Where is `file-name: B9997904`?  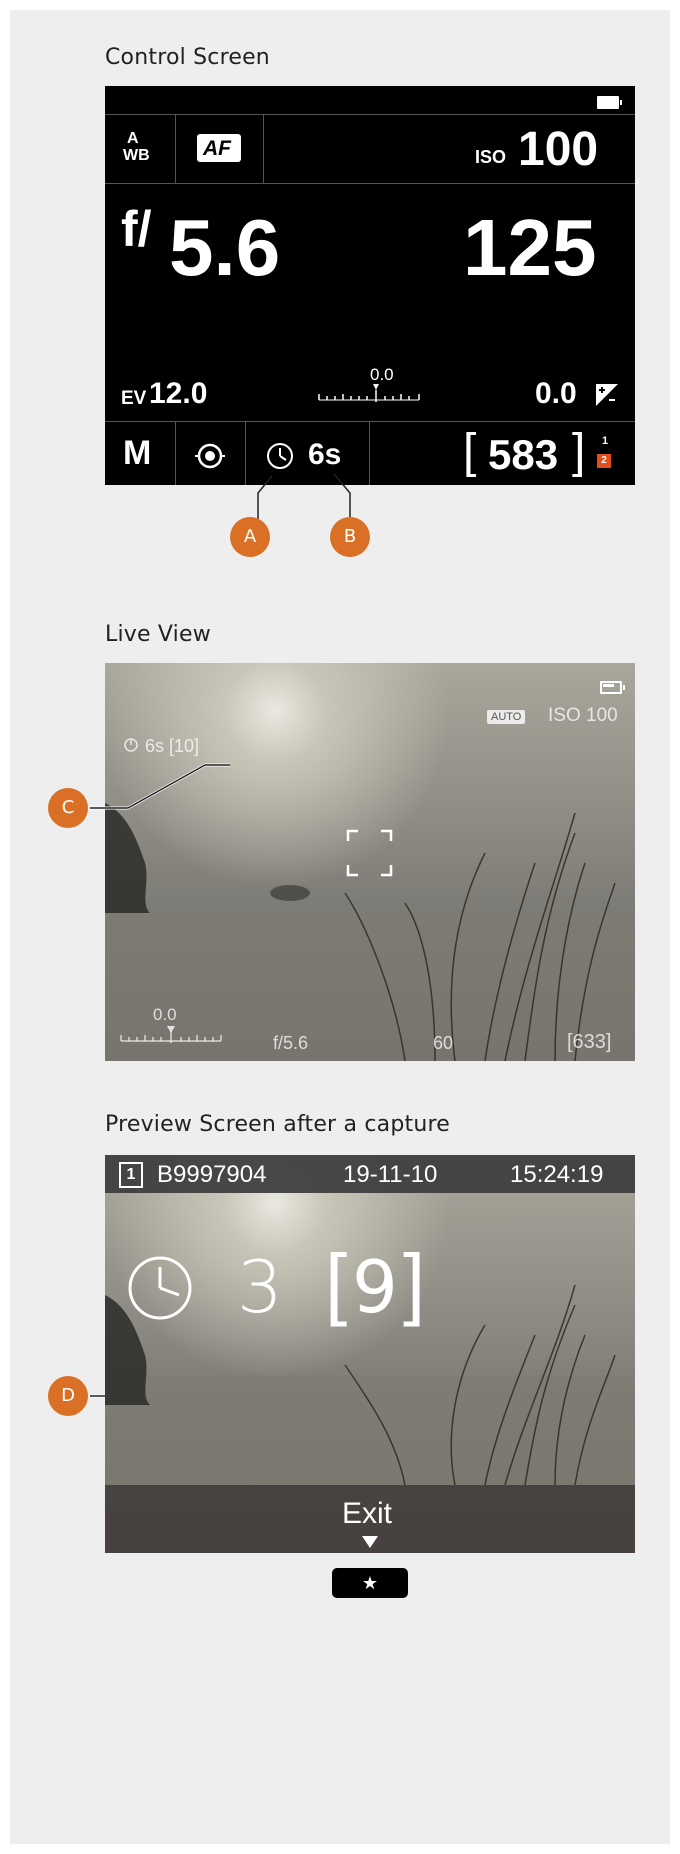
file-name: B9997904 is located at coordinates (212, 1174).